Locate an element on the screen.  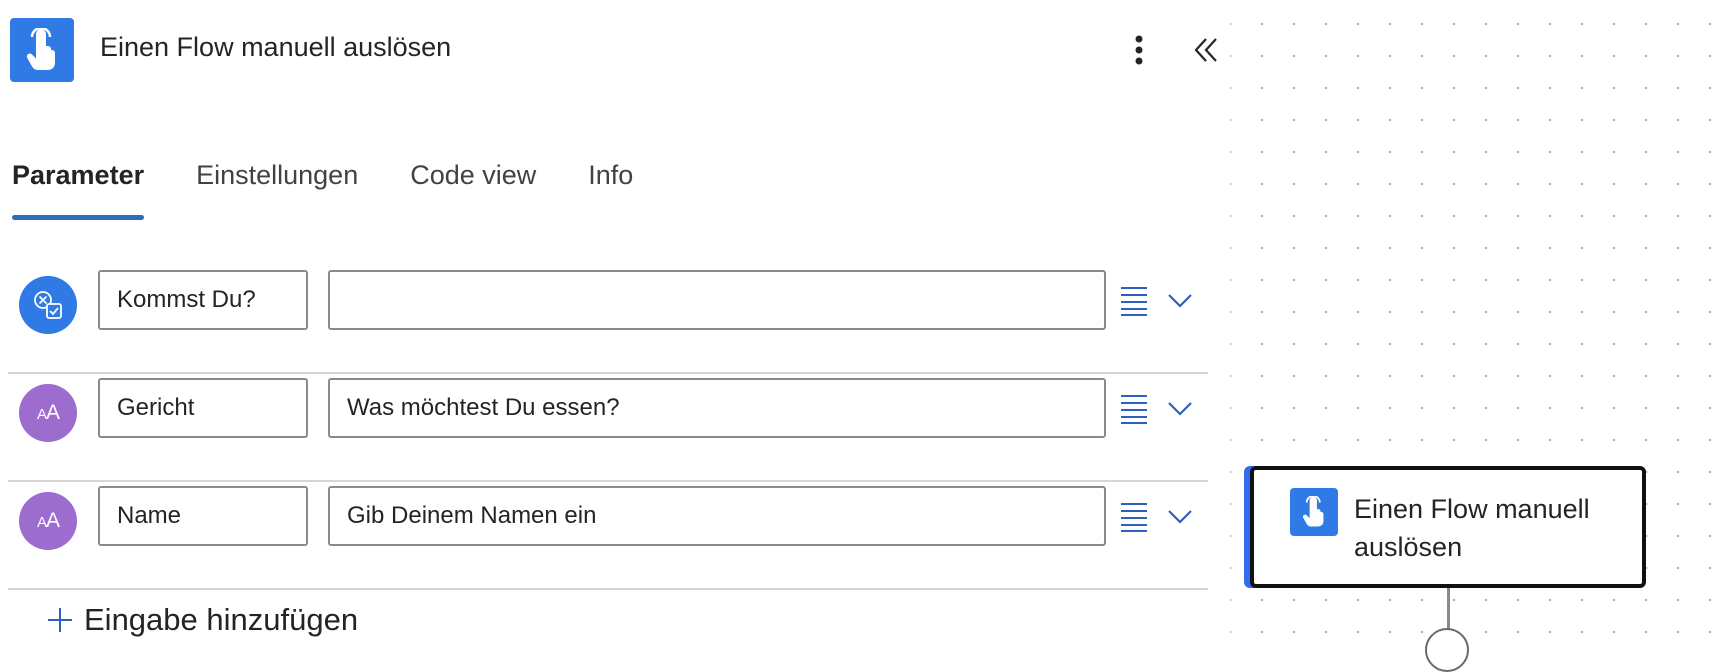
trigger-node-card: Einen Flow manuell auslösen is located at coordinates (1448, 527).